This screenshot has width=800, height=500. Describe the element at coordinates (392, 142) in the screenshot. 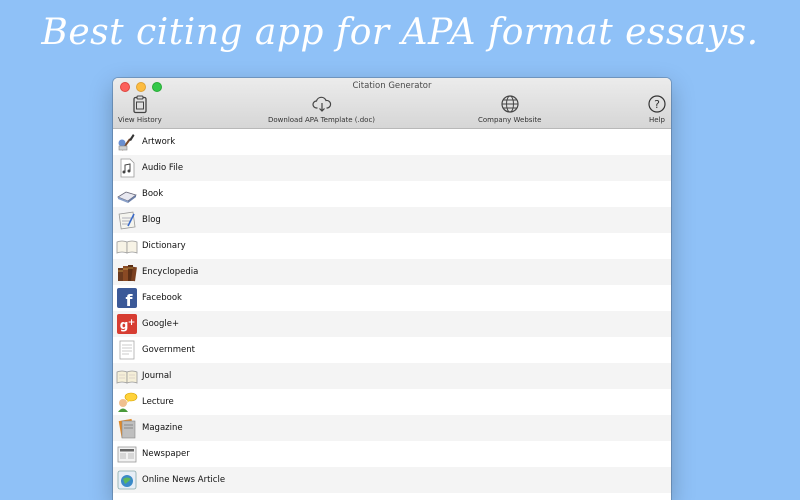

I see `list-item-artwork: Artwork` at that location.